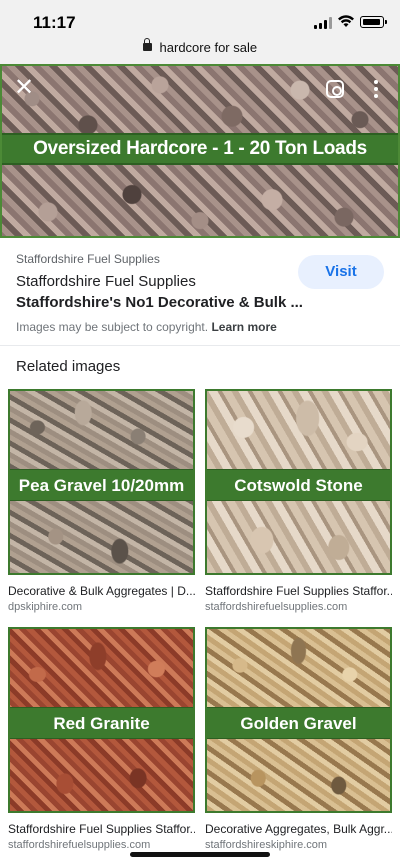  What do you see at coordinates (45, 607) in the screenshot?
I see `related-image-site: dpskiphire.com` at bounding box center [45, 607].